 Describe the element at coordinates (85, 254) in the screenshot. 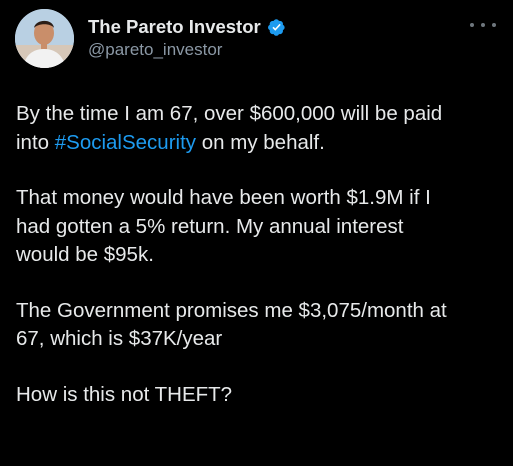

I see `tweet-line: would be $95k.` at that location.